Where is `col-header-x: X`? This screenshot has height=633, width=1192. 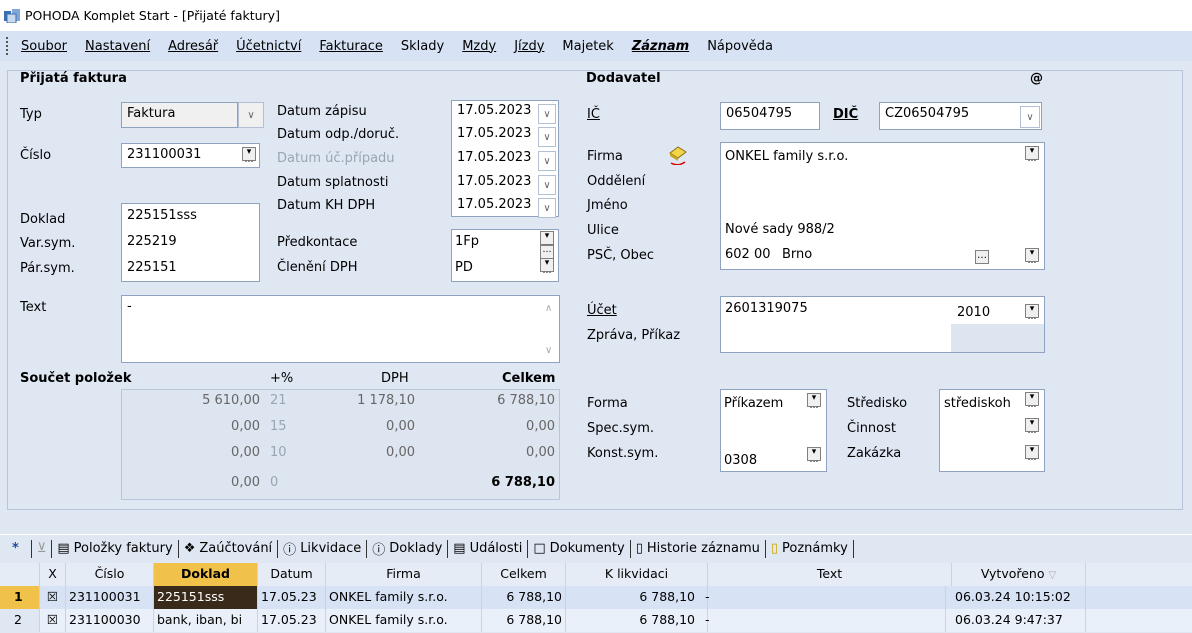
col-header-x: X is located at coordinates (53, 574).